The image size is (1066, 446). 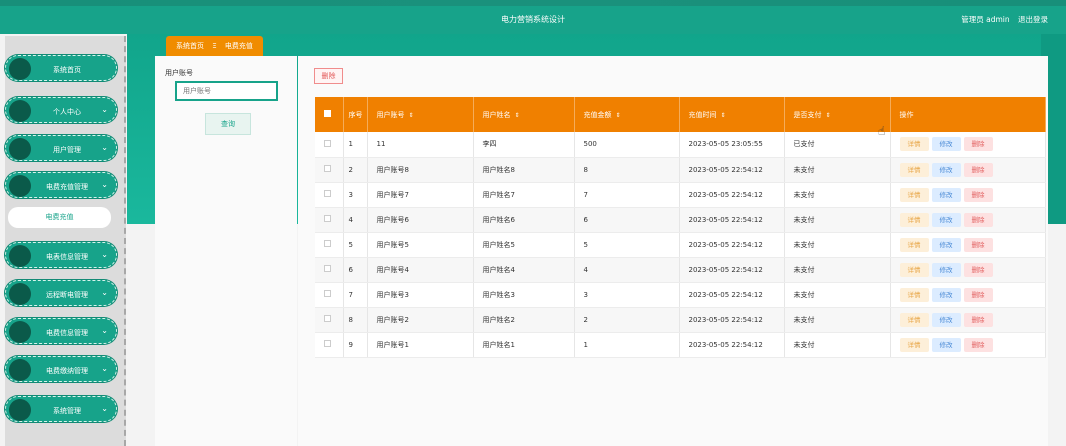 What do you see at coordinates (355, 245) in the screenshot?
I see `cell-no: 5` at bounding box center [355, 245].